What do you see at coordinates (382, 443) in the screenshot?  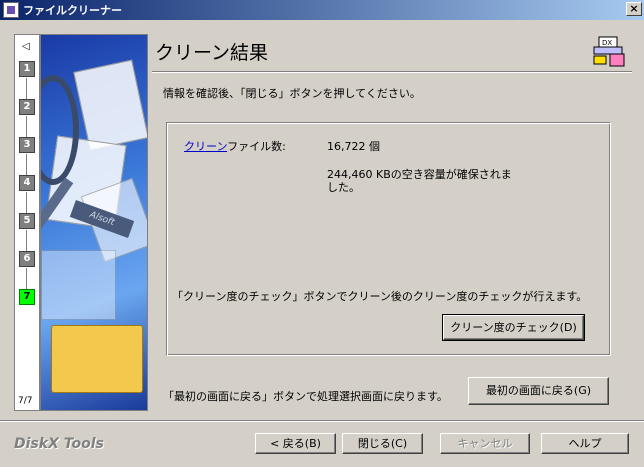 I see `close-button: 閉じる(C)` at bounding box center [382, 443].